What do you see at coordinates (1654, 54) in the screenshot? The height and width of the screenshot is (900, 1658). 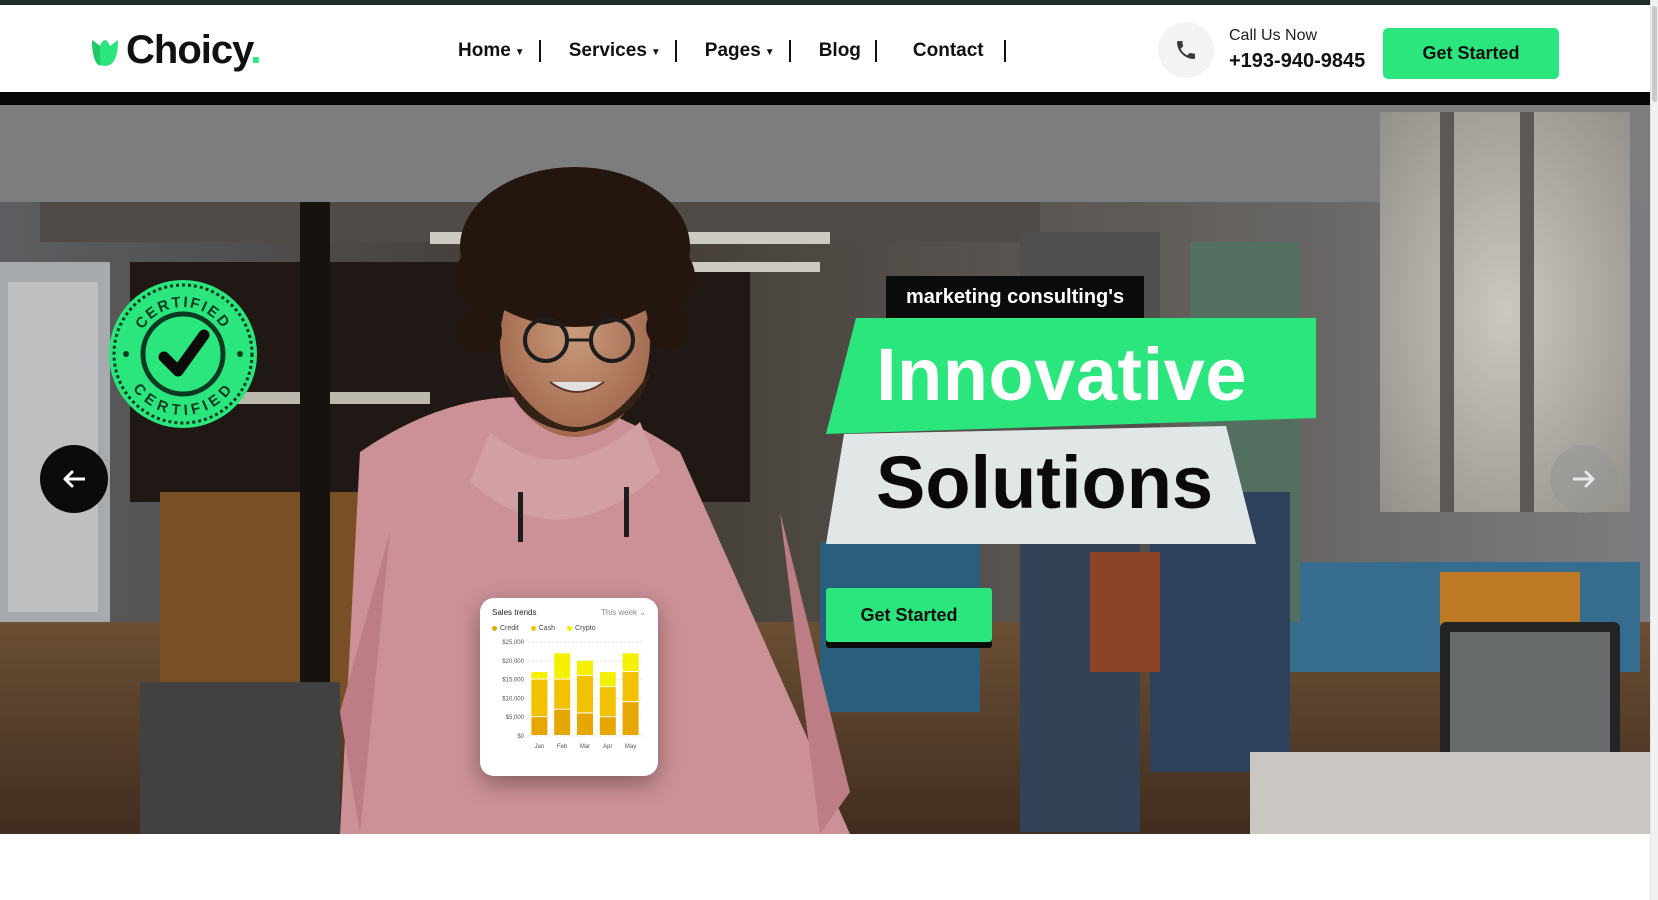 I see `scrollbar-thumb` at bounding box center [1654, 54].